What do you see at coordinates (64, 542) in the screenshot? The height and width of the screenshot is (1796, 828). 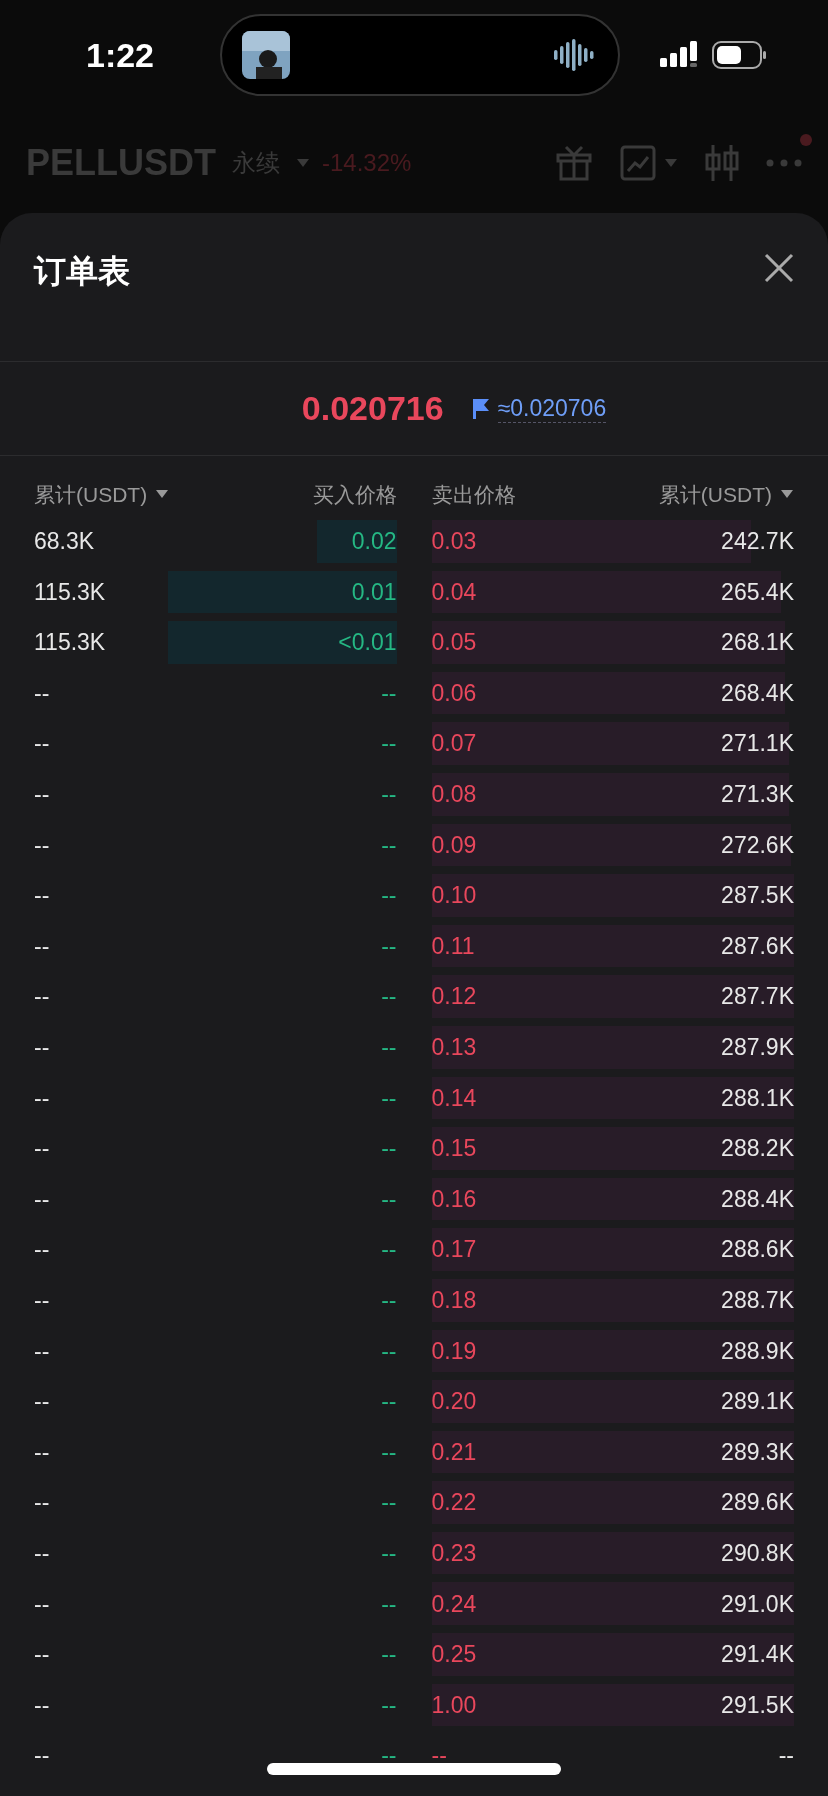 I see `cumulative-total: 68.3K` at bounding box center [64, 542].